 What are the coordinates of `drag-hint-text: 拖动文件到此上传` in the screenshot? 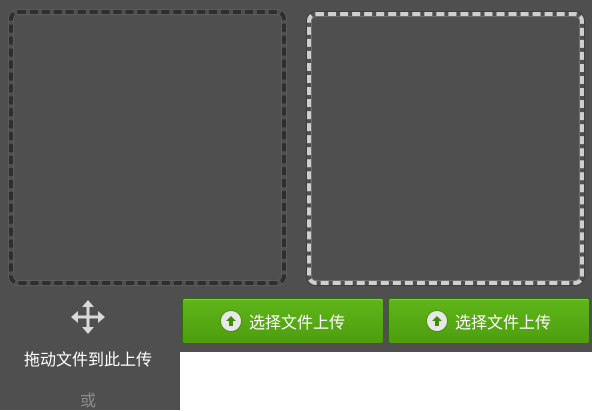 It's located at (87, 359).